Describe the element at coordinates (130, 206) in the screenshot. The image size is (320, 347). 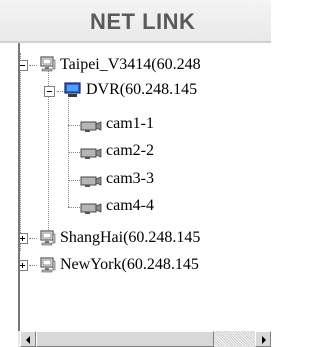
I see `tree-item-label: cam4-4` at that location.